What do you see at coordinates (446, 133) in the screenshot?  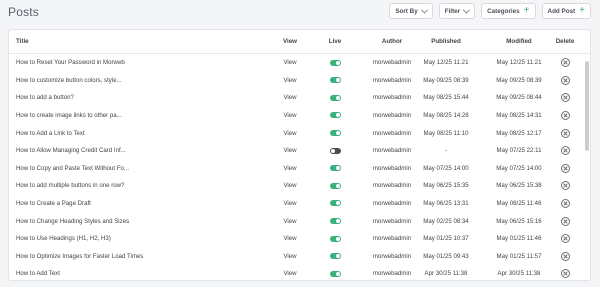 I see `published-cell: May 08/25 11:10` at bounding box center [446, 133].